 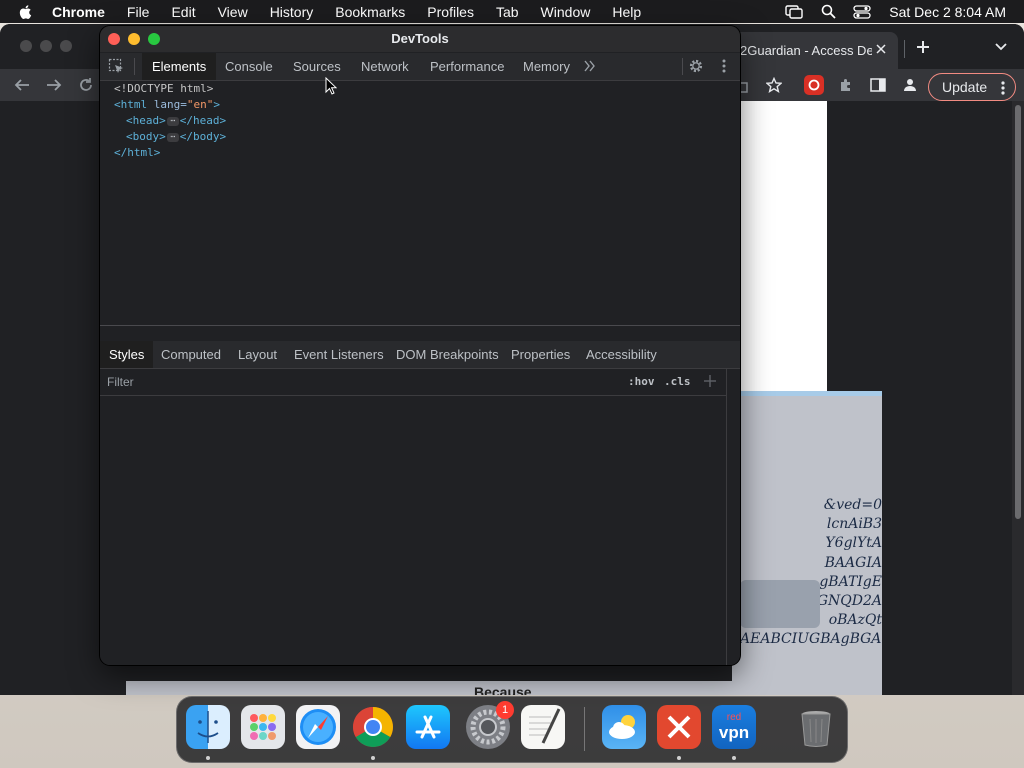 I want to click on menu-history: History, so click(x=292, y=12).